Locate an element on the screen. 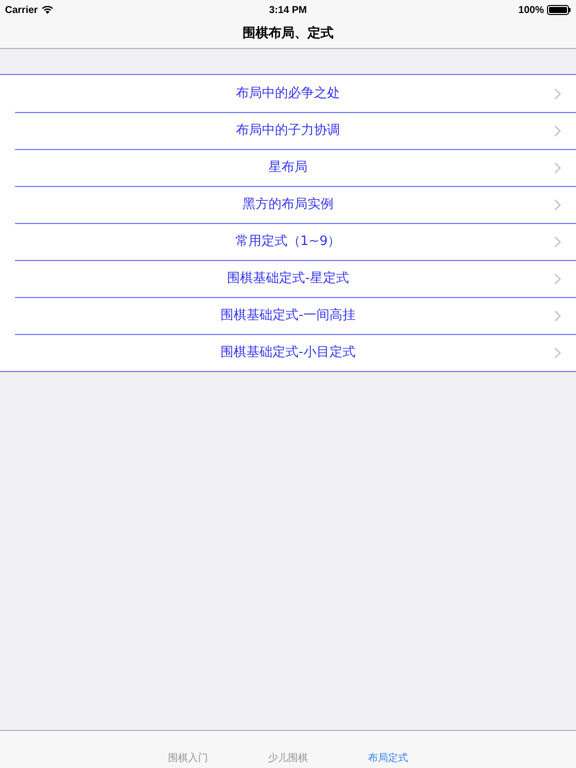  tab: 布局定式 is located at coordinates (388, 758).